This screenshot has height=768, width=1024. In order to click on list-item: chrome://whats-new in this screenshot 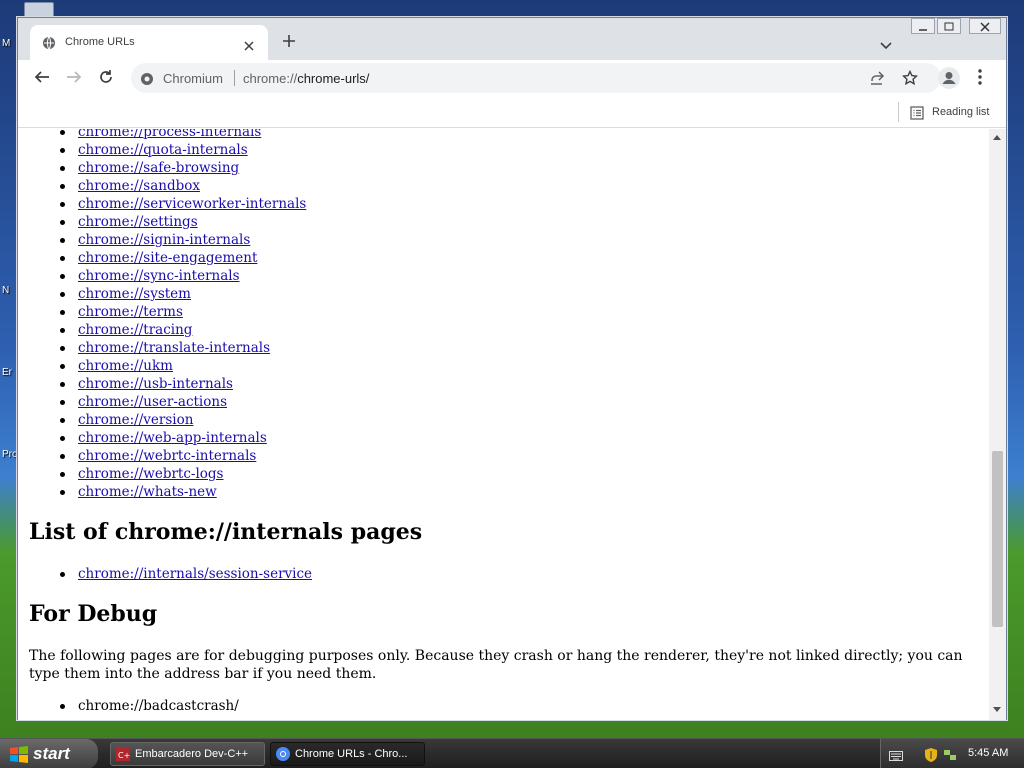, I will do `click(513, 492)`.